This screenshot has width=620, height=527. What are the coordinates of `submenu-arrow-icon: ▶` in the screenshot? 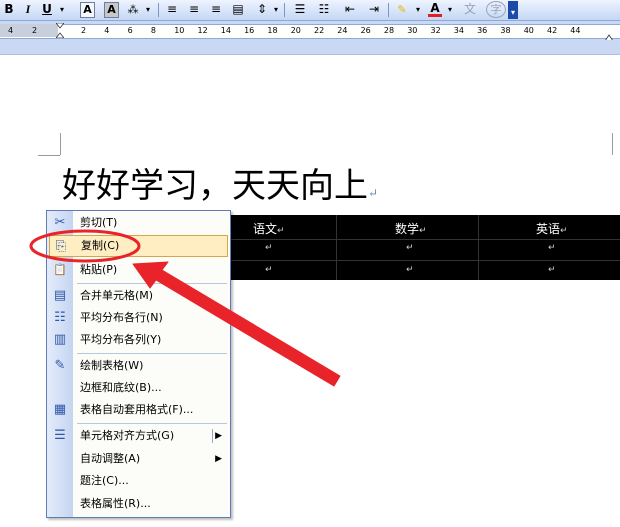 It's located at (218, 436).